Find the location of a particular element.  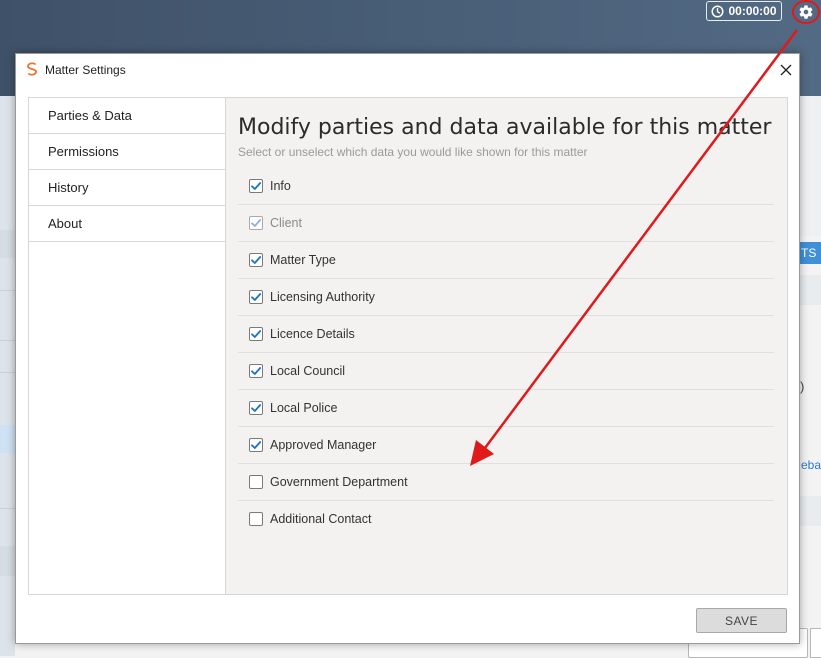

option-info: Info is located at coordinates (506, 186).